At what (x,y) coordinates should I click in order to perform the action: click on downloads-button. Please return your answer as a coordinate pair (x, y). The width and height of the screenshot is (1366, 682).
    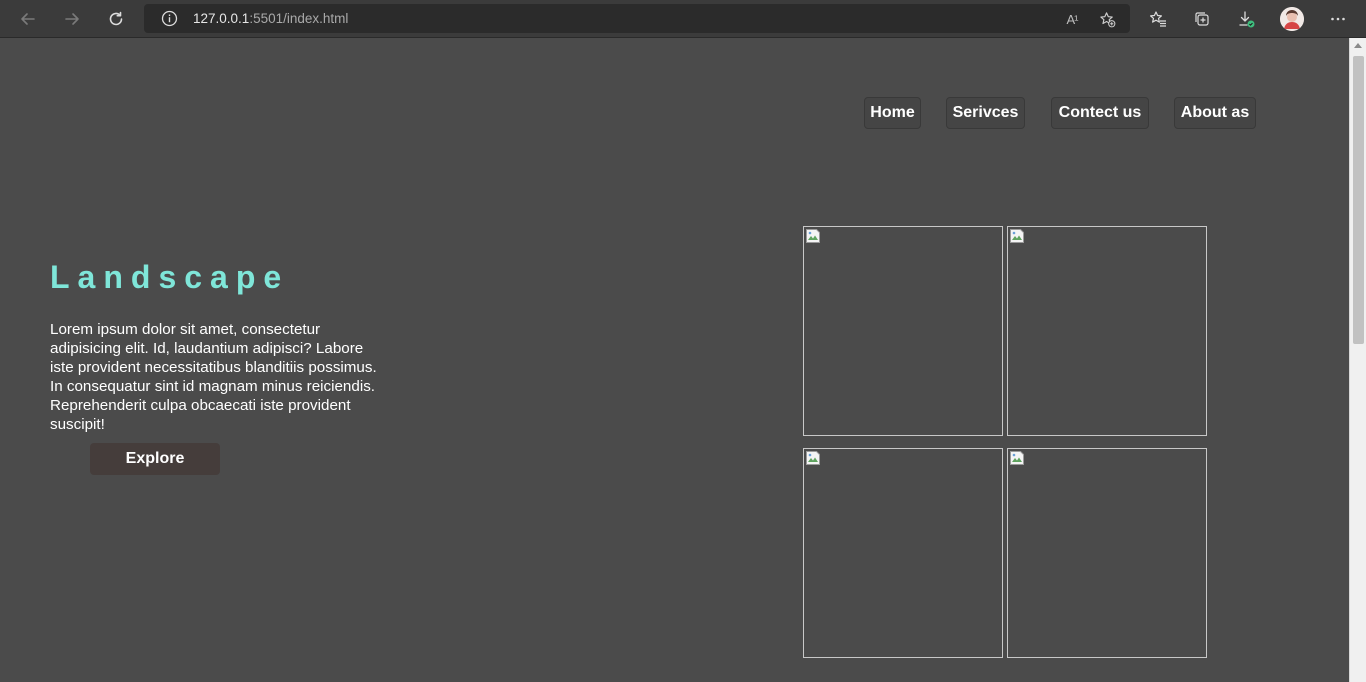
    Looking at the image, I should click on (1246, 19).